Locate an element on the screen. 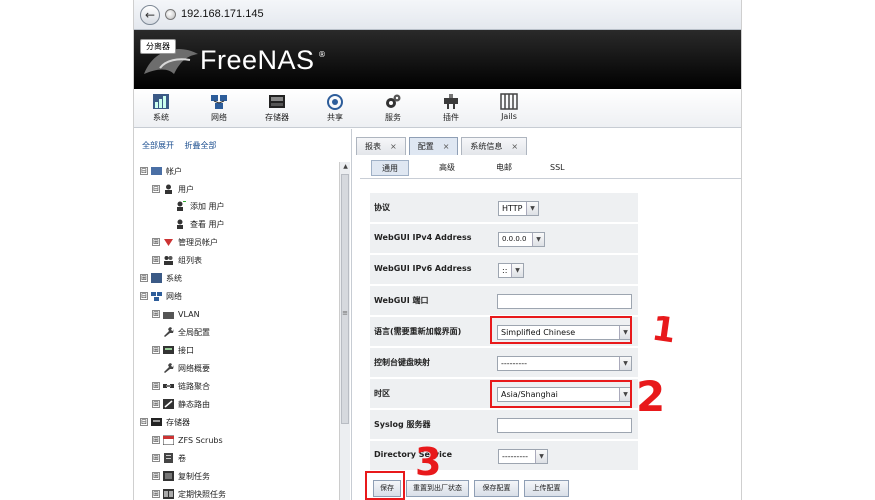 The height and width of the screenshot is (500, 875). directory-service-select: --------- ▼ is located at coordinates (523, 456).